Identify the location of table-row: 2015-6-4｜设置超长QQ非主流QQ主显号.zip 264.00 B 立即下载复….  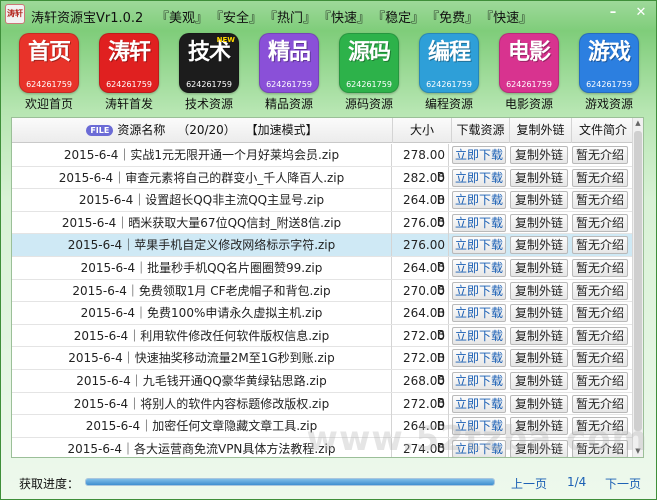
(323, 209).